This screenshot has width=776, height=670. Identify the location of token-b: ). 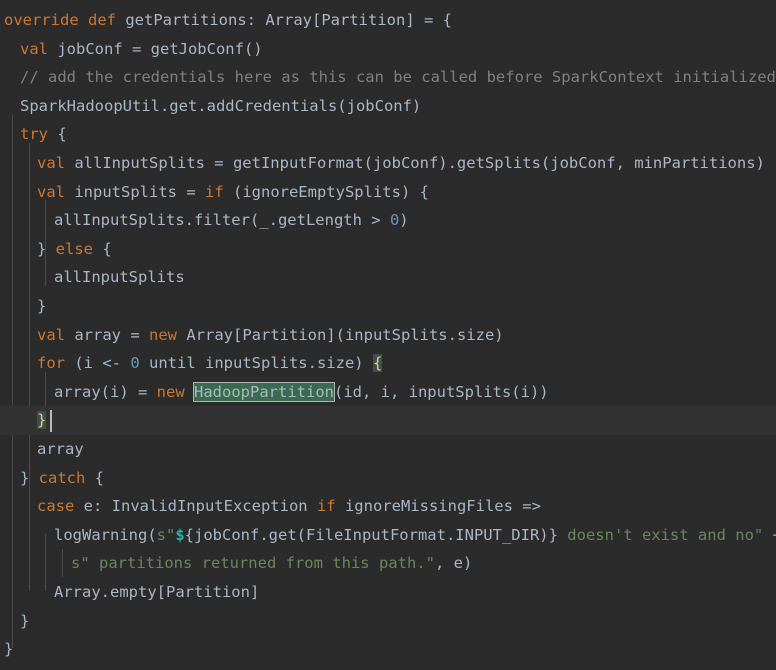
(404, 220).